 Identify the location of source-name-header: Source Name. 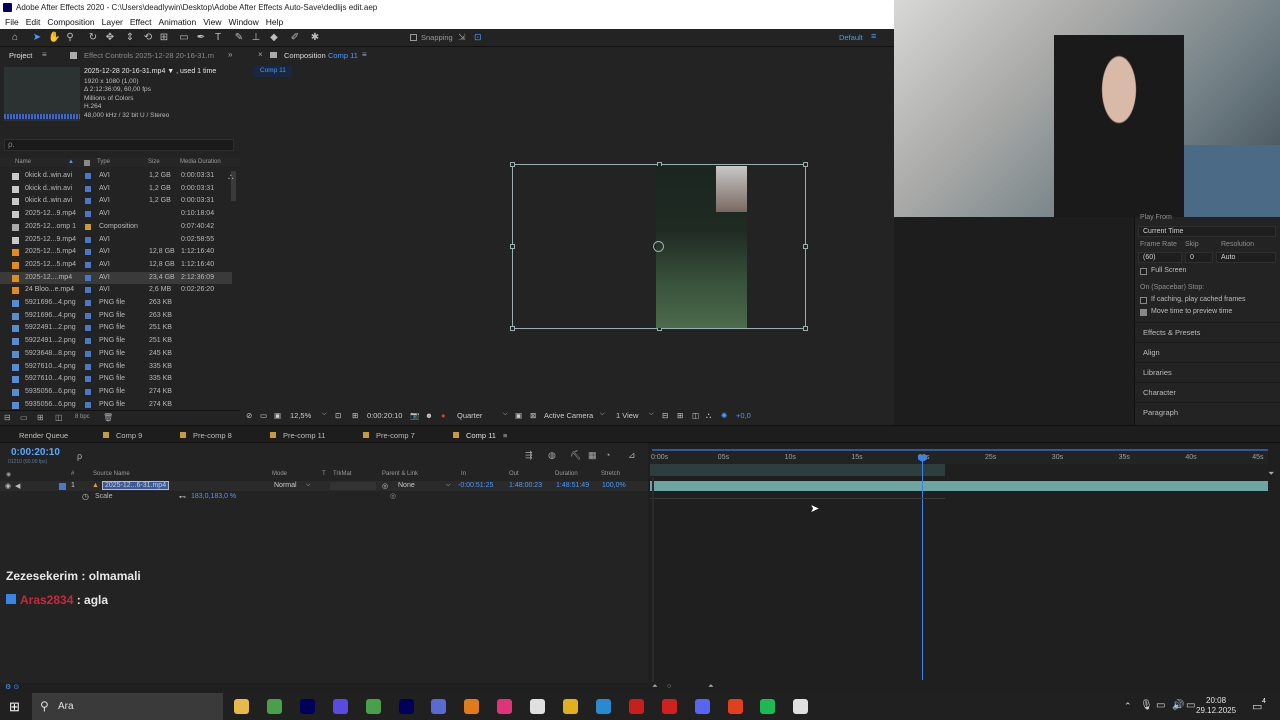
(111, 474).